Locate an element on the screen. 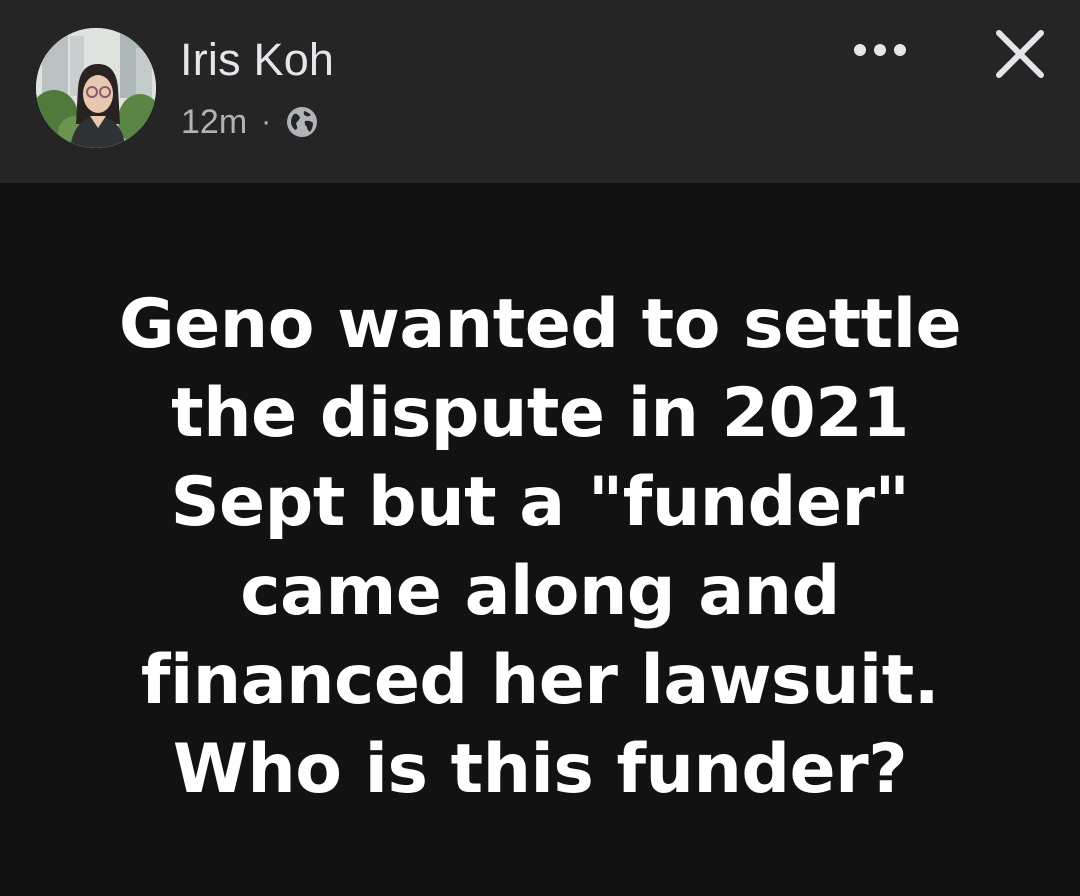 This screenshot has width=1080, height=896. globe-icon is located at coordinates (302, 122).